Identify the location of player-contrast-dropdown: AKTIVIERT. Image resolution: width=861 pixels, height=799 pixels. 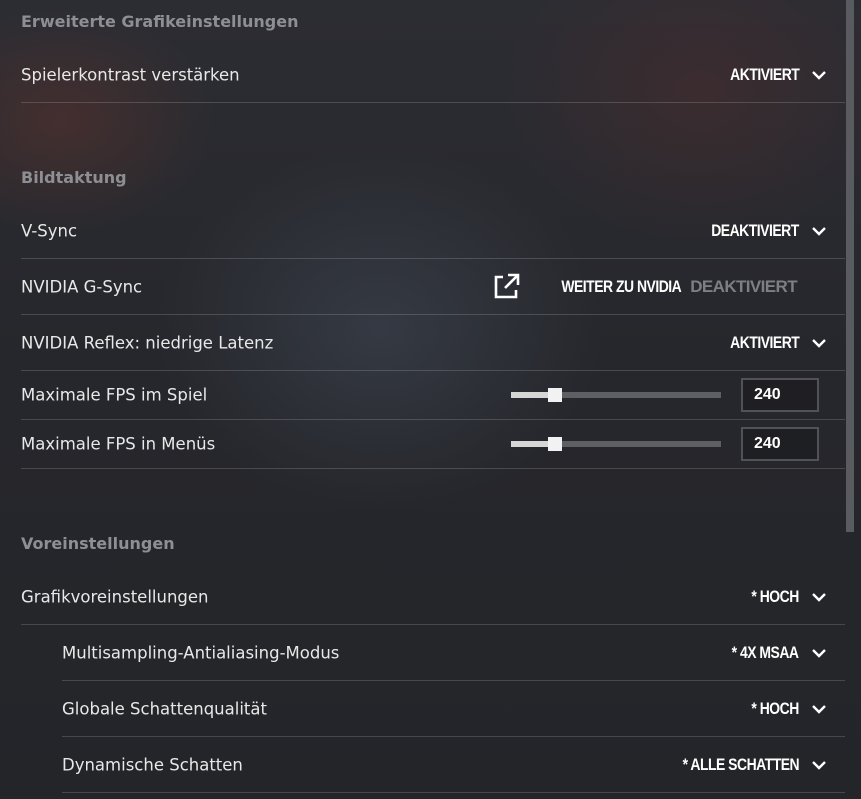
(771, 75).